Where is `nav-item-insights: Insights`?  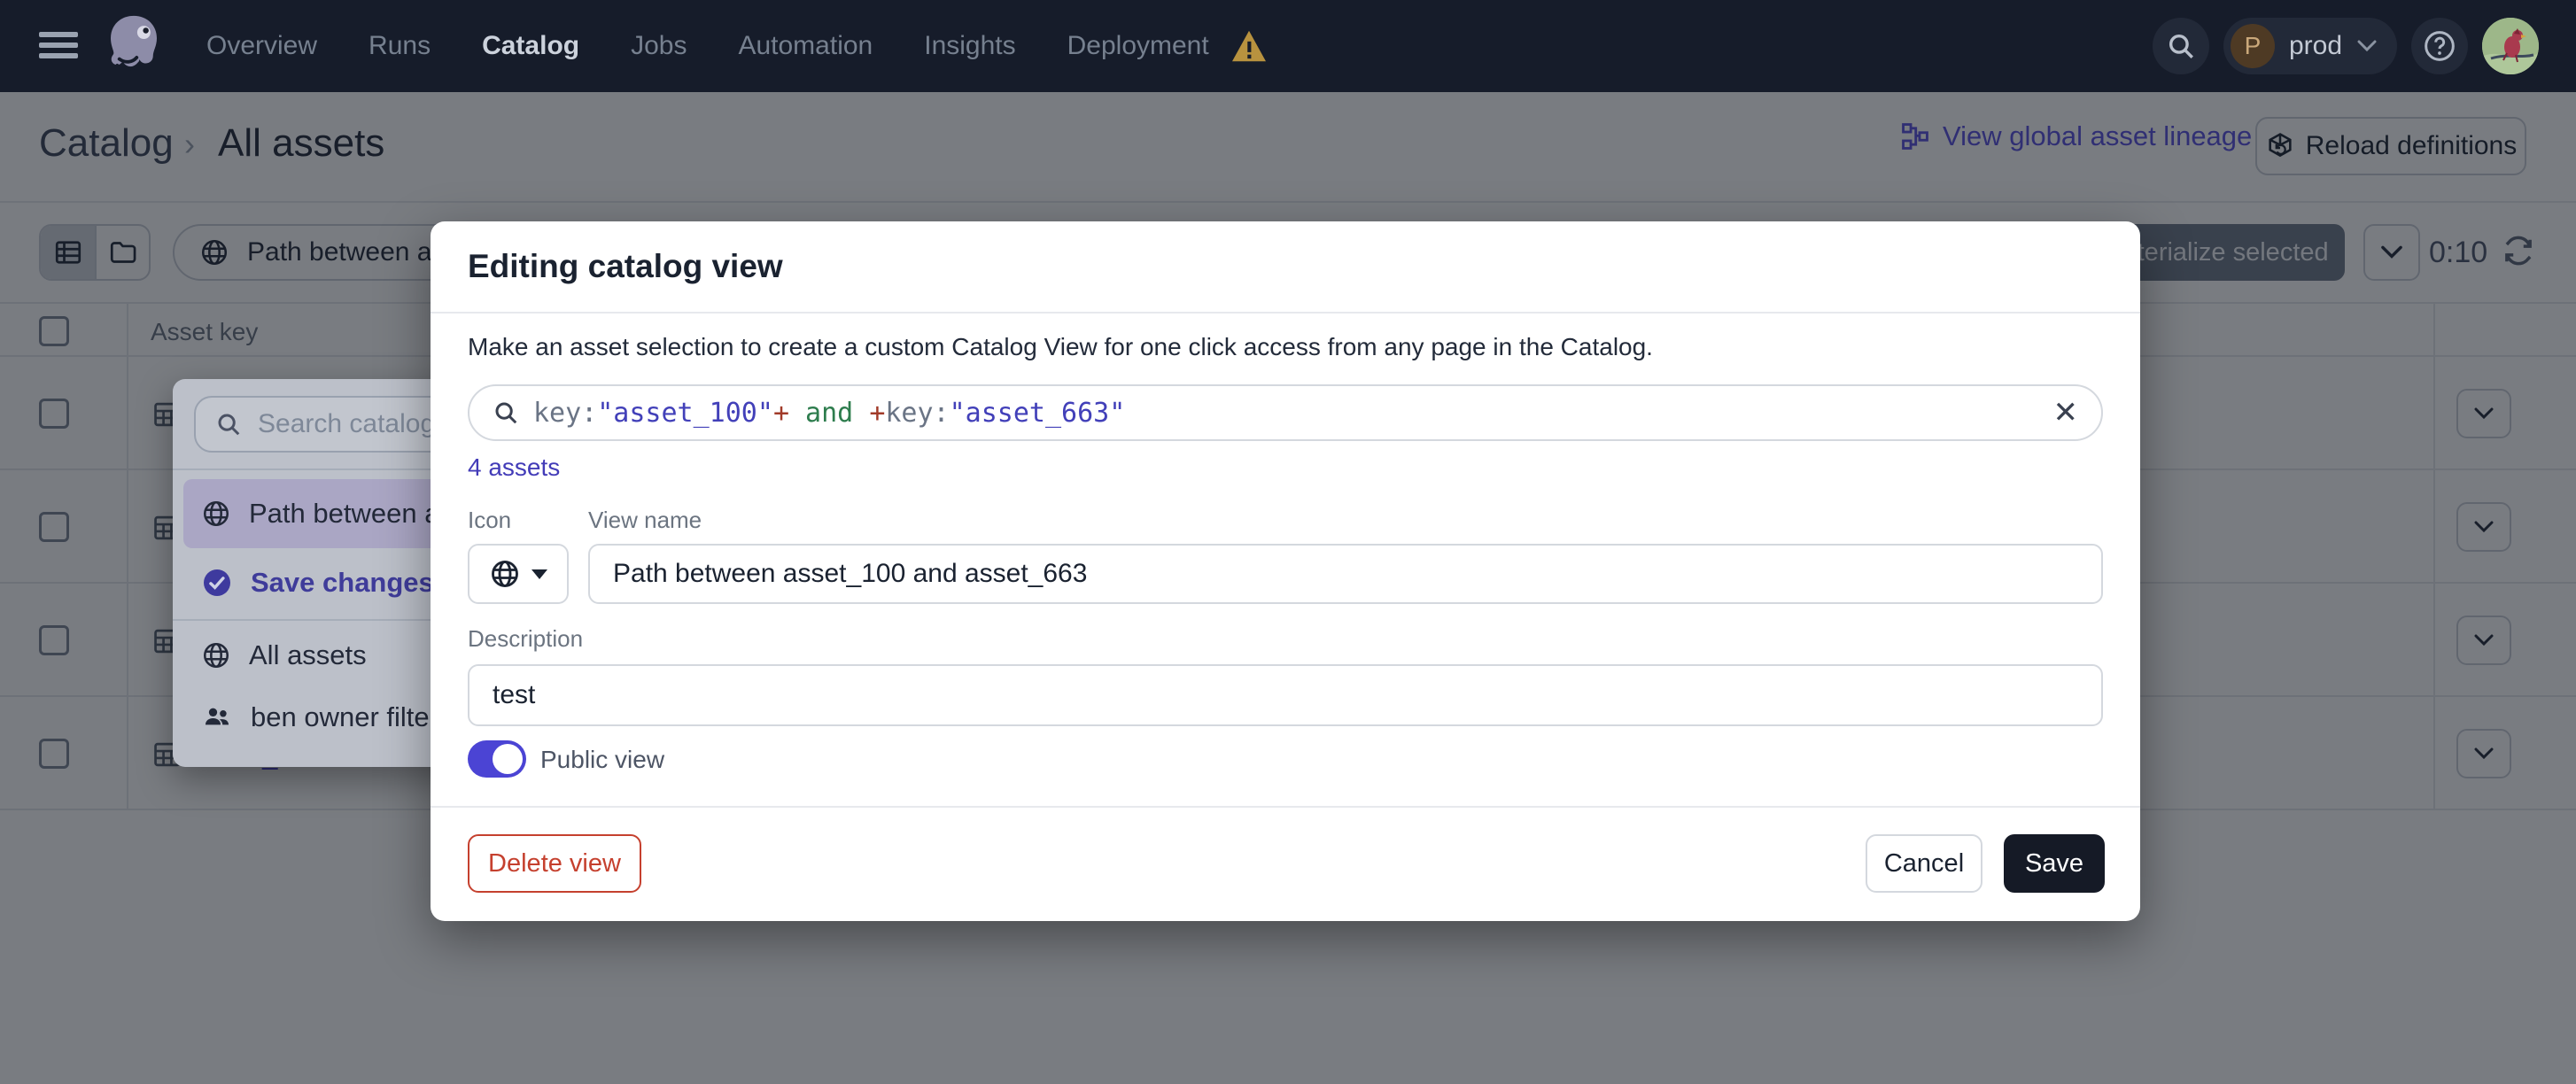
nav-item-insights: Insights is located at coordinates (969, 46).